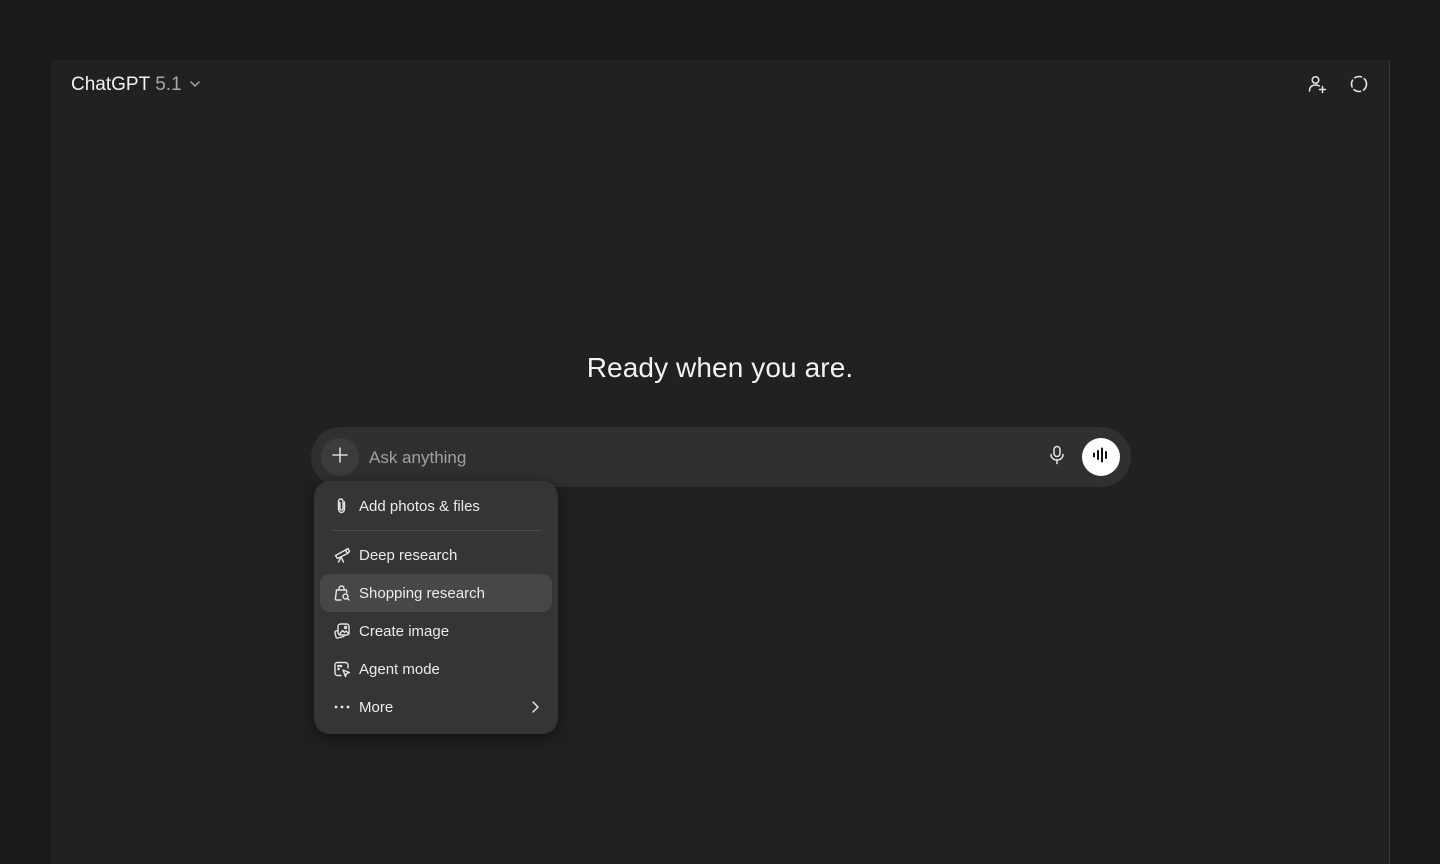 This screenshot has width=1440, height=864. What do you see at coordinates (342, 506) in the screenshot?
I see `paperclip-icon` at bounding box center [342, 506].